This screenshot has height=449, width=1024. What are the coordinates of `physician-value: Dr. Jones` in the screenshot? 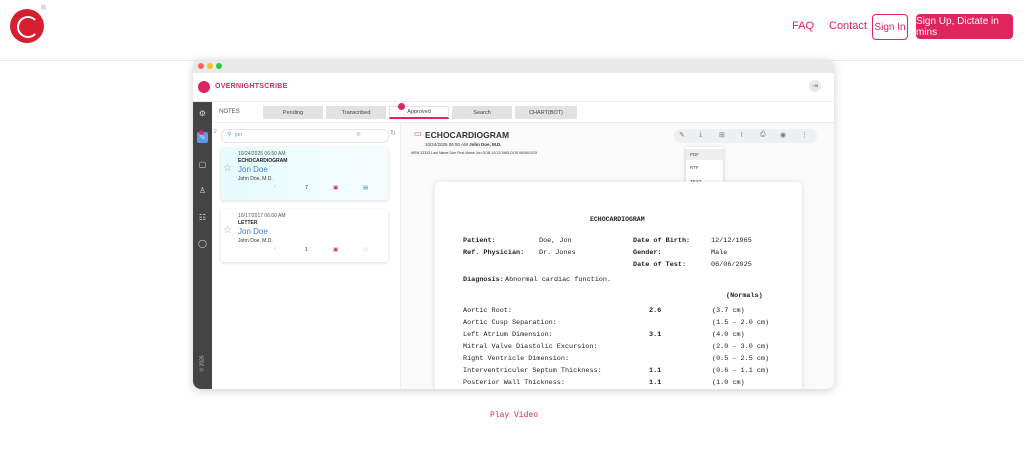 It's located at (557, 253).